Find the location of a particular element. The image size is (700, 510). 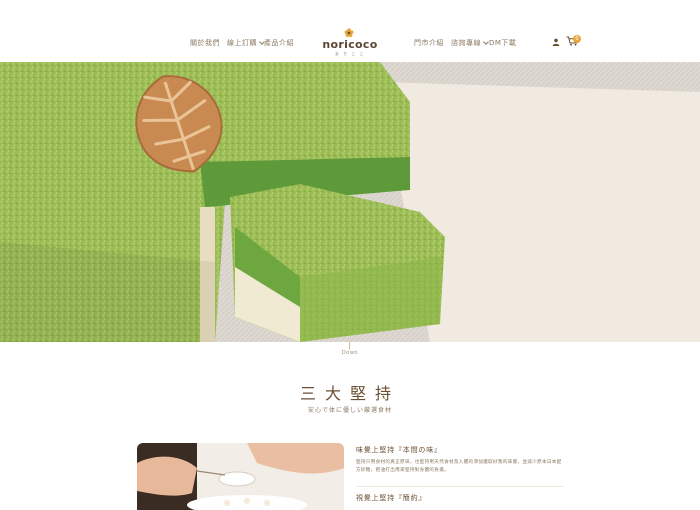

logo-wordmark: noricoco is located at coordinates (350, 44).